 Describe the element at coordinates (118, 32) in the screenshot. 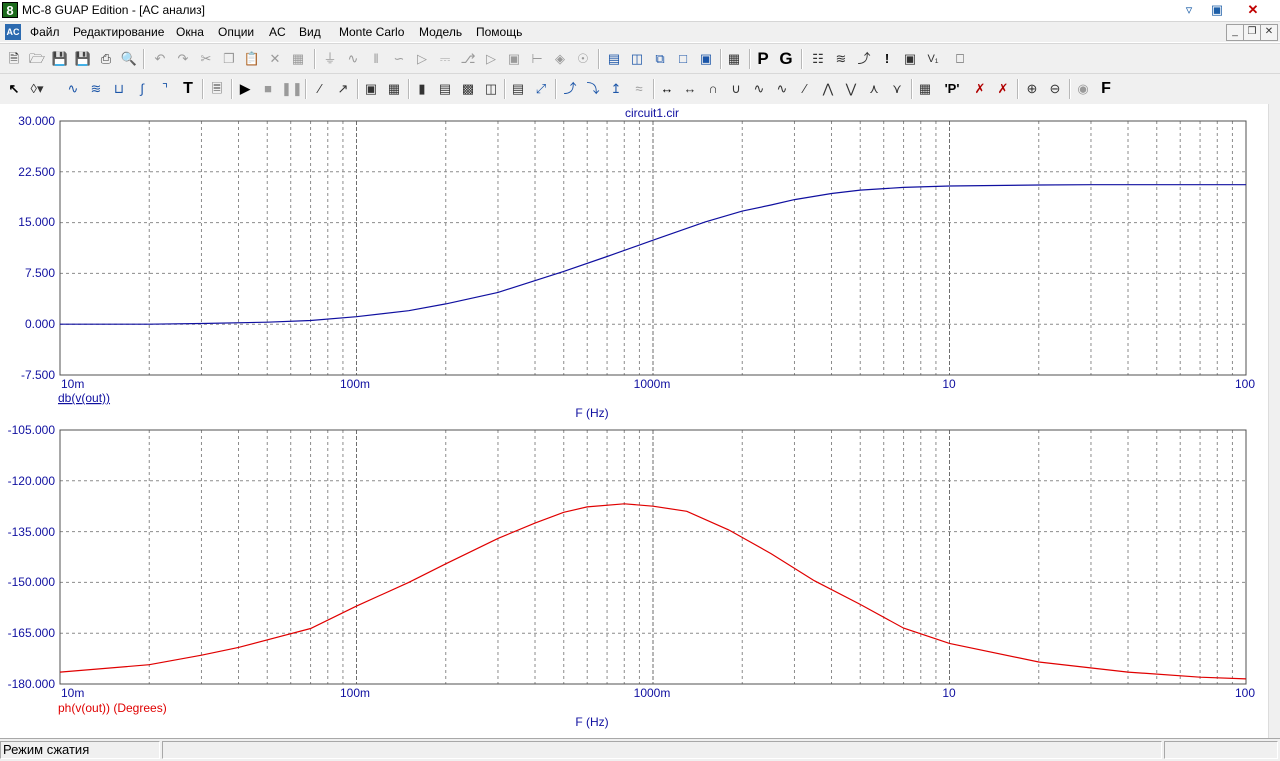

I see `menu-edit: Редактирование` at that location.